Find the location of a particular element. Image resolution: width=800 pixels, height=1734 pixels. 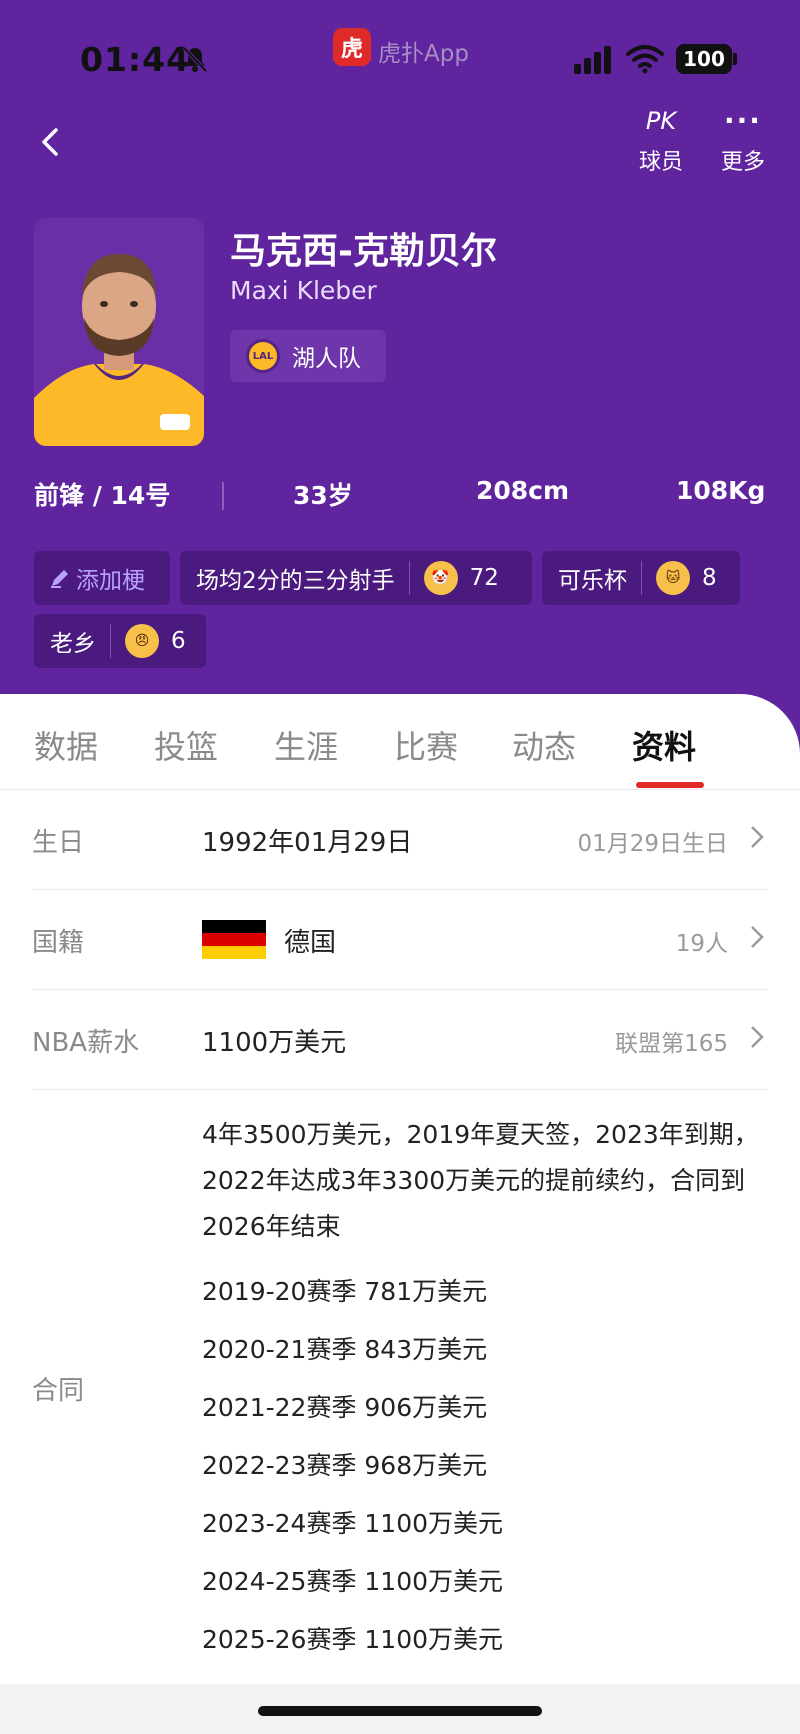

team-name: 湖人队 is located at coordinates (326, 359).